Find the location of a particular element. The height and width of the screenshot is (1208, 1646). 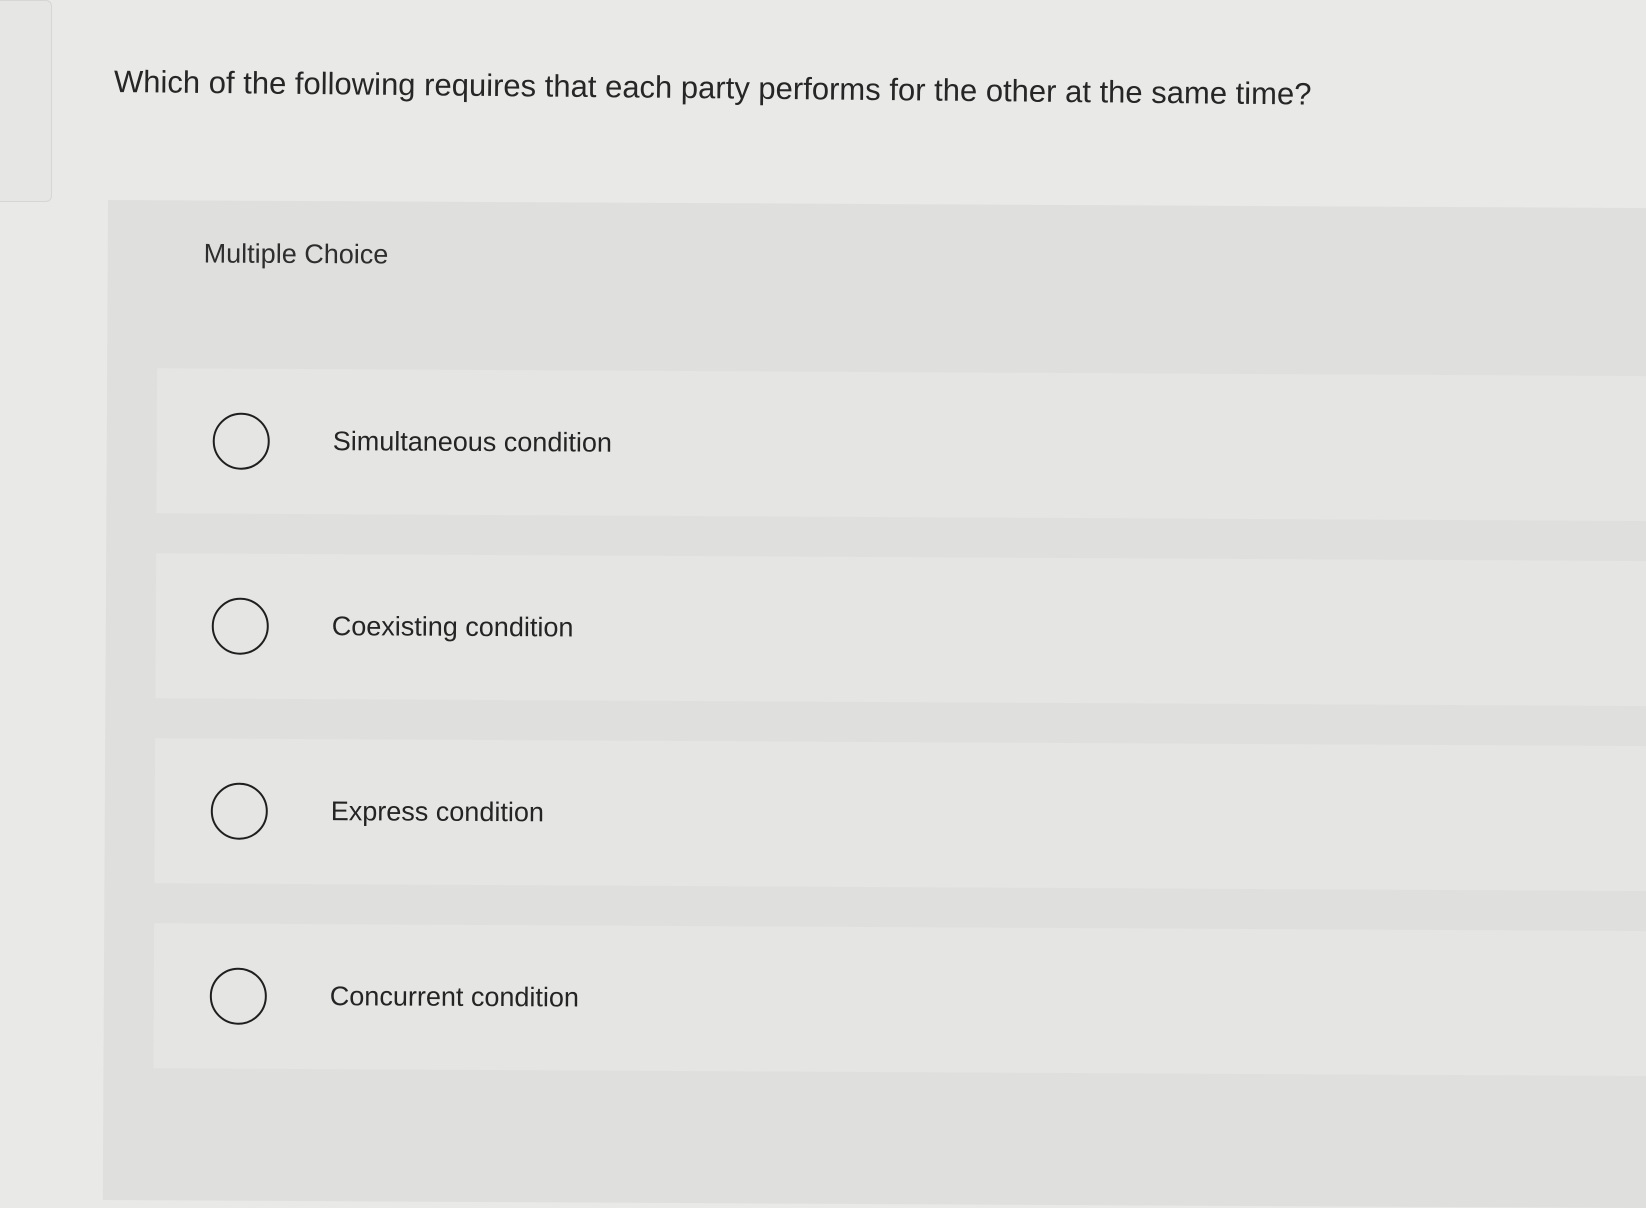

left-edge-panel is located at coordinates (26, 101).